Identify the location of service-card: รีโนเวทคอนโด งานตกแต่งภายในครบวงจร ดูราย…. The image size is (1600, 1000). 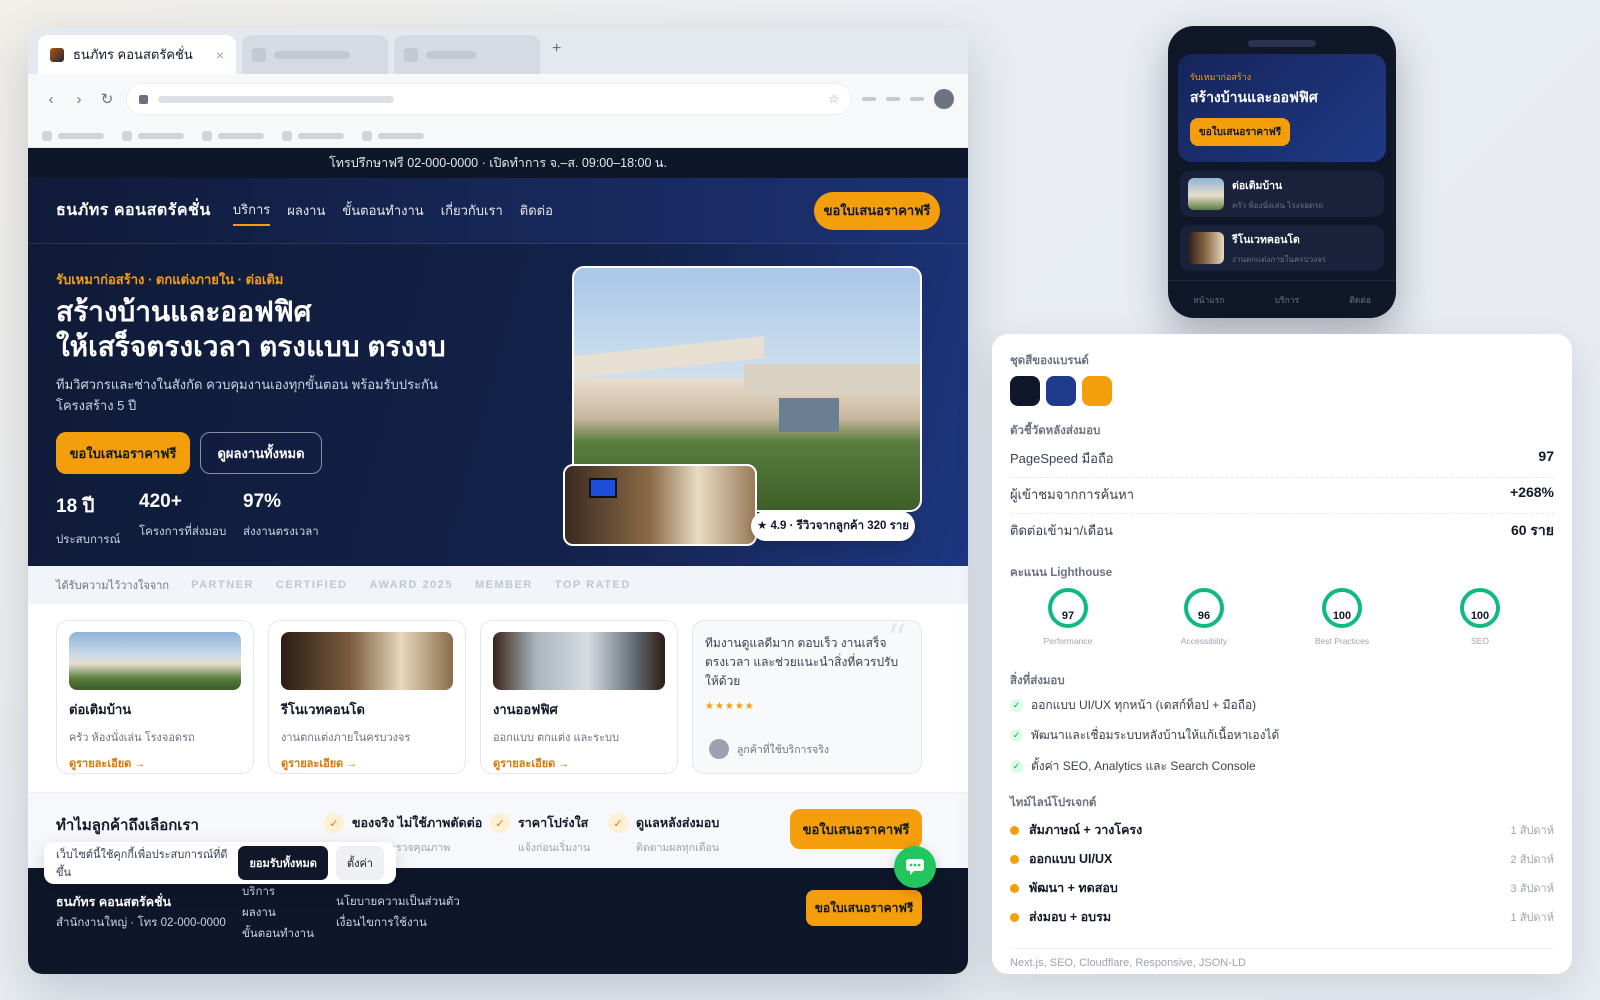
(367, 697).